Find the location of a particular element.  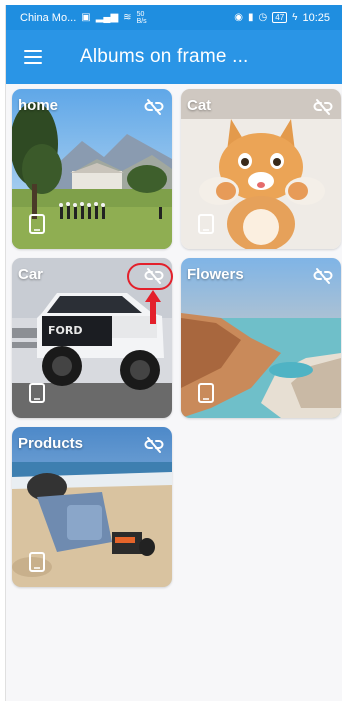

charging-icon: ϟ is located at coordinates (295, 17).